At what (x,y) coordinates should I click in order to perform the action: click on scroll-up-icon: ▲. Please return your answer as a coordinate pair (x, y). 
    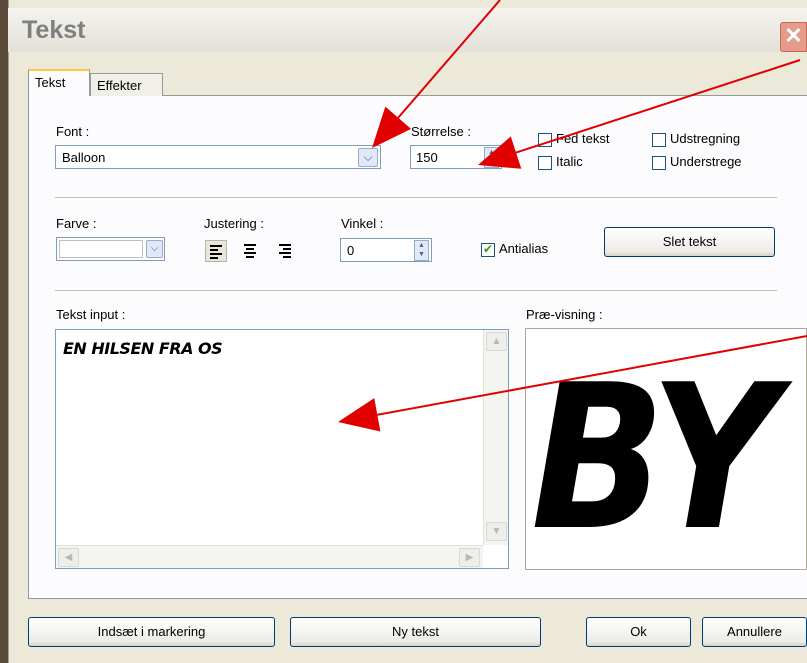
    Looking at the image, I should click on (496, 341).